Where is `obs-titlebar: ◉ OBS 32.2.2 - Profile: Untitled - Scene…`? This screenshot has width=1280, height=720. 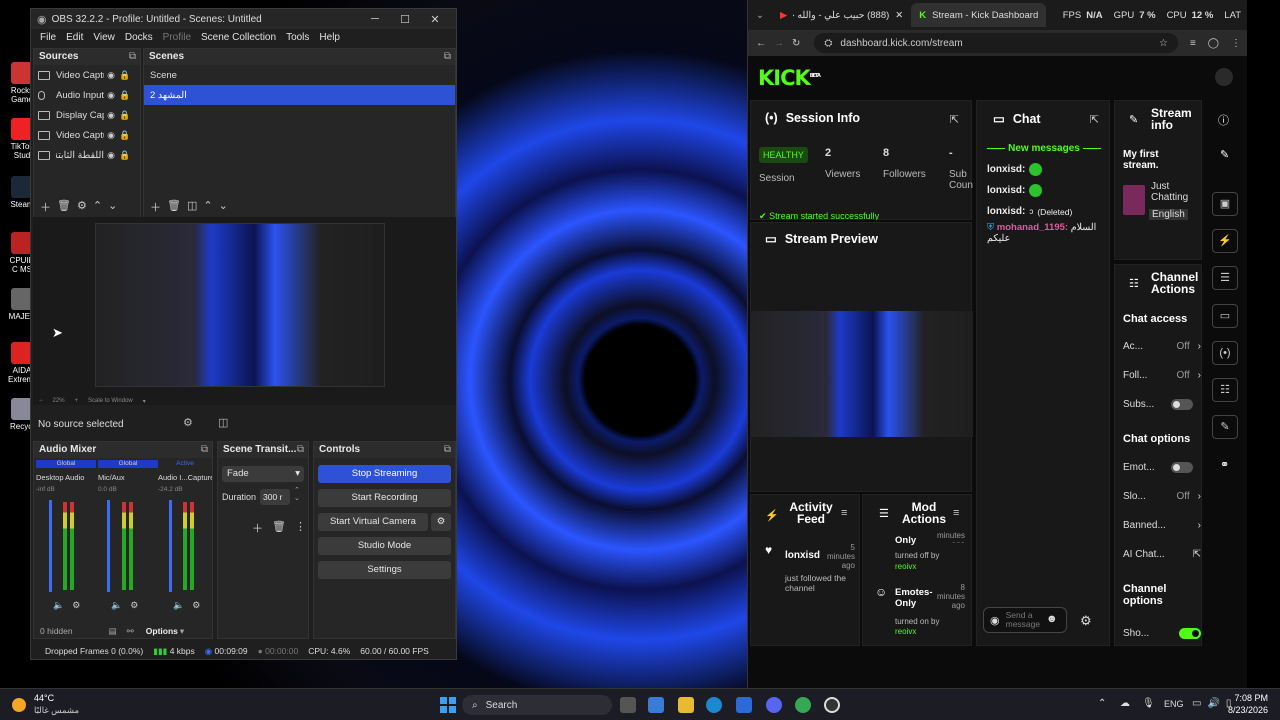
obs-titlebar: ◉ OBS 32.2.2 - Profile: Untitled - Scene… is located at coordinates (243, 19).